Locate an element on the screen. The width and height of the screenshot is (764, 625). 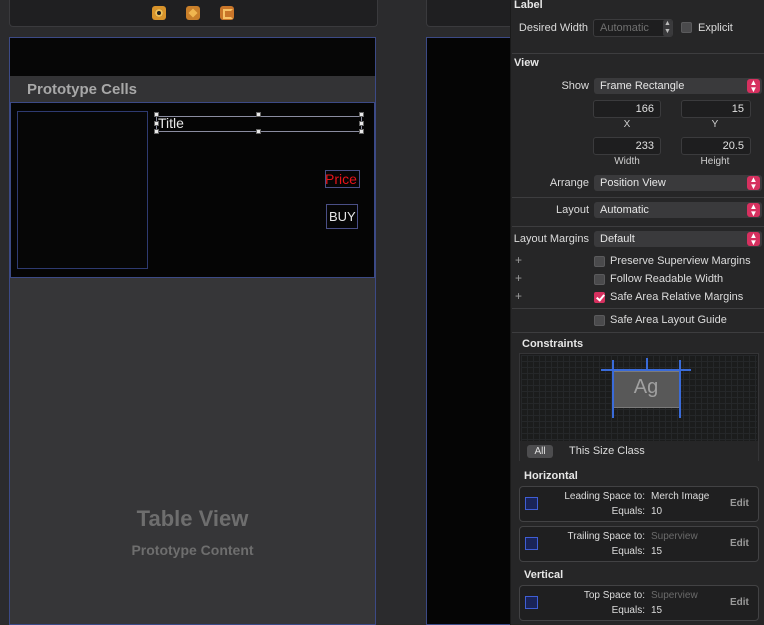
arrange-popup-chevron-icon: ▲ ▼ is located at coordinates (753, 183).